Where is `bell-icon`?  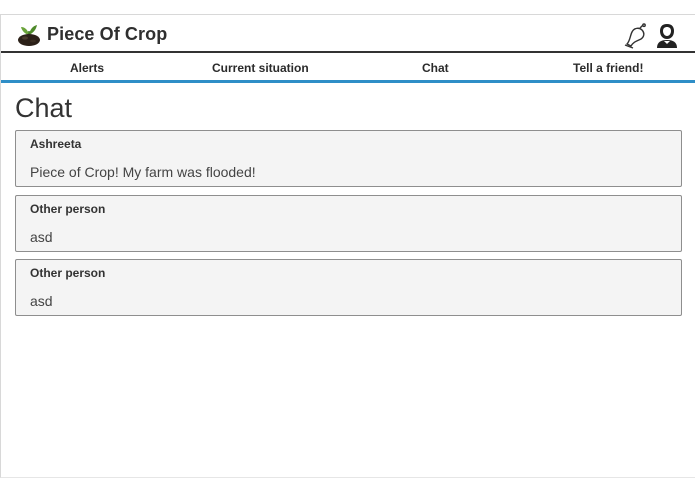
bell-icon is located at coordinates (635, 36).